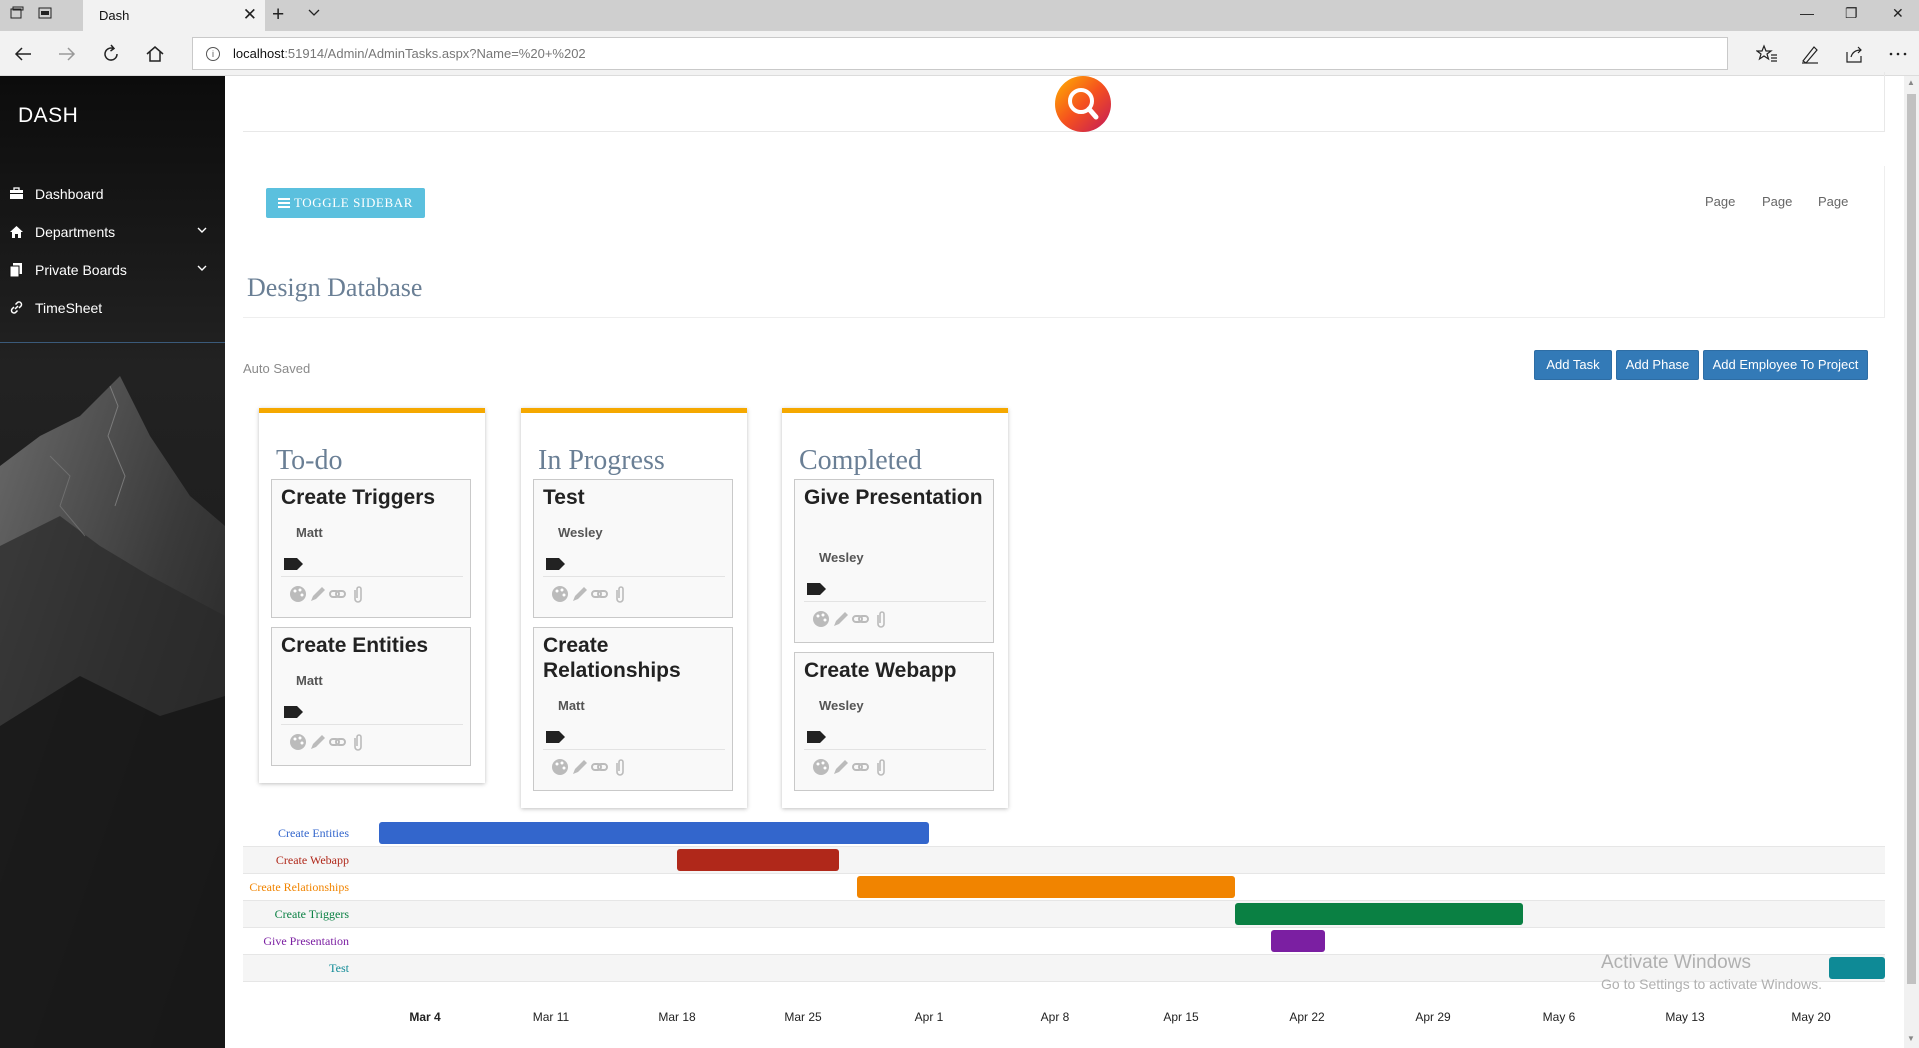 Image resolution: width=1919 pixels, height=1048 pixels. What do you see at coordinates (23, 54) in the screenshot?
I see `back-icon` at bounding box center [23, 54].